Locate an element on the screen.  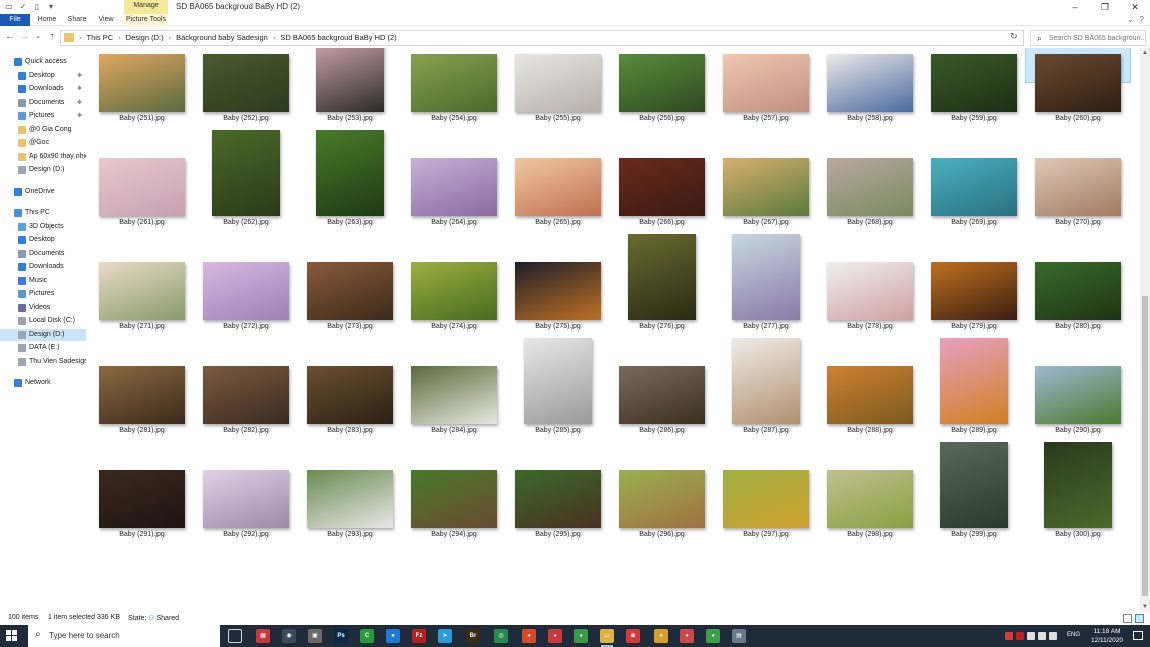
nav-item: Ap 60x90 thay nhie is located at coordinates (43, 157).